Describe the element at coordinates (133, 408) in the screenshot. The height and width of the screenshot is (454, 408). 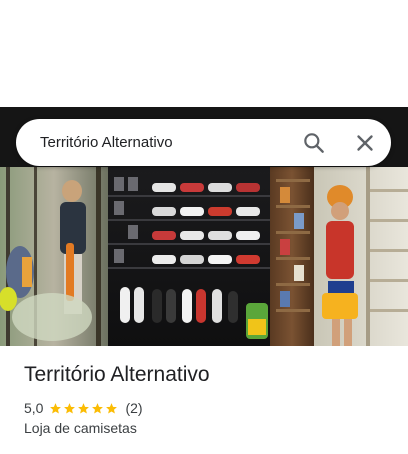
I see `review-count: (2)` at that location.